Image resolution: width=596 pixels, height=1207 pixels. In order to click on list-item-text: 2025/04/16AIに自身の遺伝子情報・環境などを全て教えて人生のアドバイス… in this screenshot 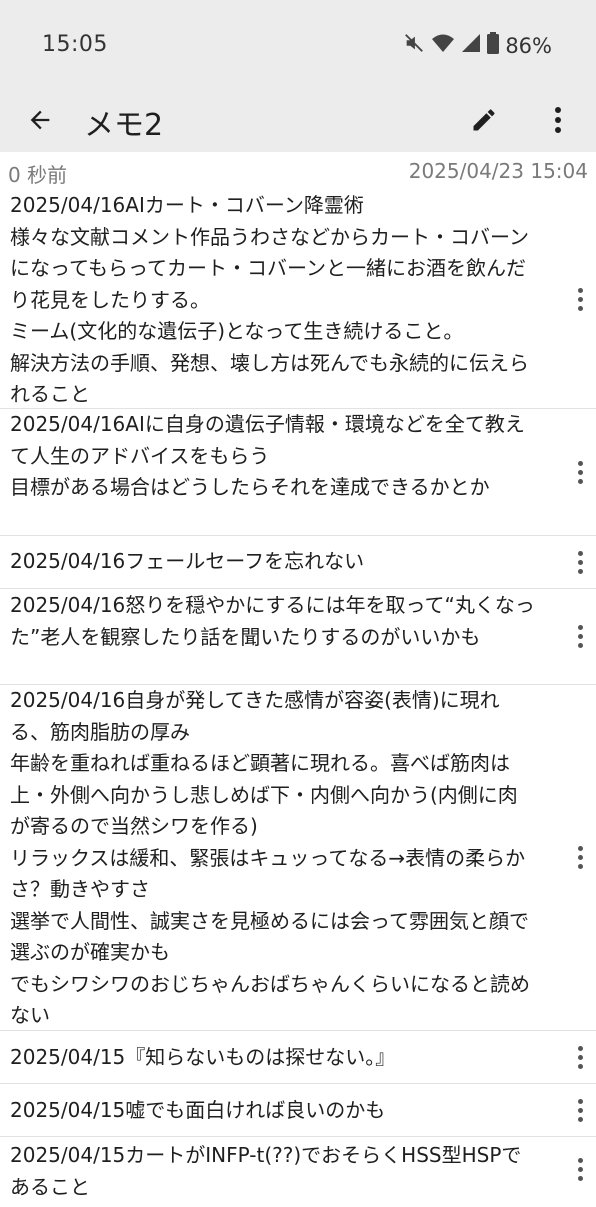, I will do `click(267, 455)`.